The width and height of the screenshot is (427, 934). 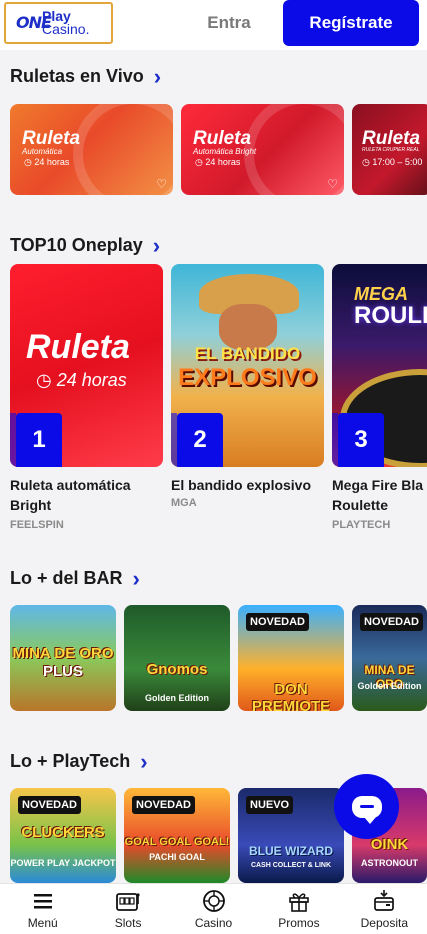 What do you see at coordinates (358, 440) in the screenshot?
I see `rank-badge: 3` at bounding box center [358, 440].